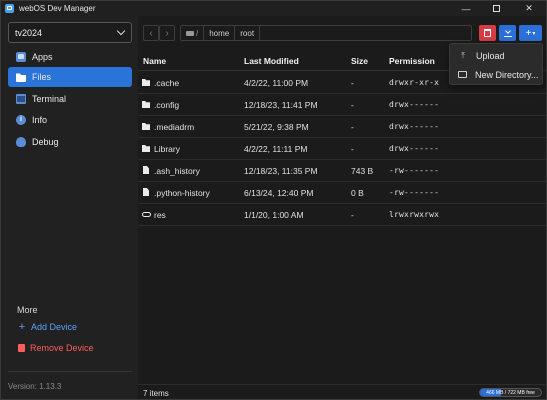 This screenshot has width=547, height=400. Describe the element at coordinates (414, 82) in the screenshot. I see `file-permission: drwxr-xr-x` at that location.